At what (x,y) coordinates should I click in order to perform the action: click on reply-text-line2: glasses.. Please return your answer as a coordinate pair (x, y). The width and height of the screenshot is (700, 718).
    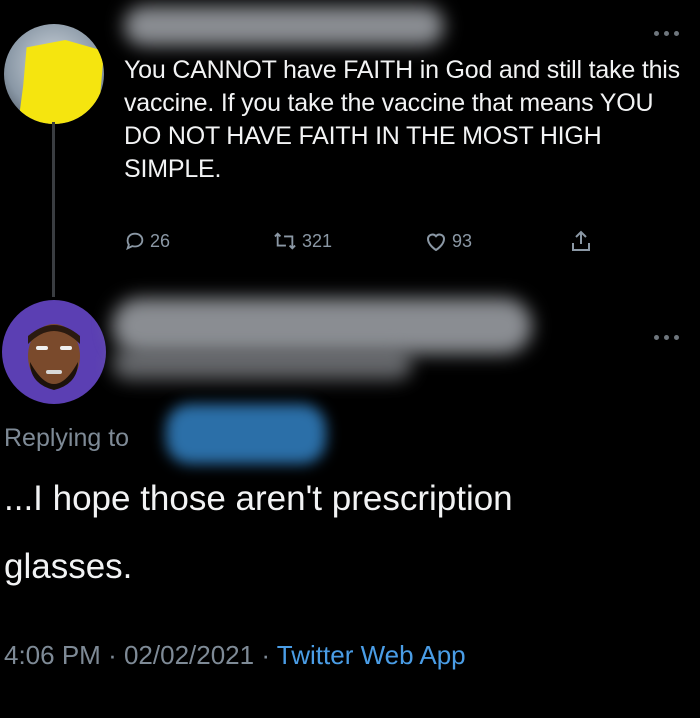
    Looking at the image, I should click on (68, 566).